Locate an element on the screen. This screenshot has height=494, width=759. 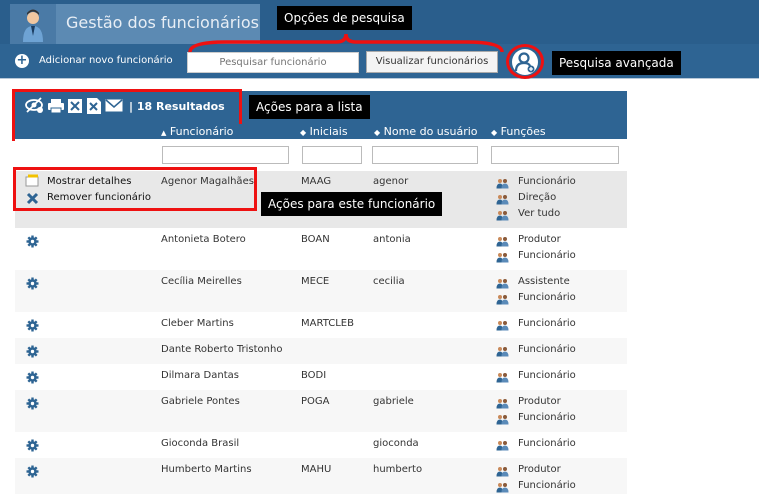
add-employee-icon: + is located at coordinates (22, 61).